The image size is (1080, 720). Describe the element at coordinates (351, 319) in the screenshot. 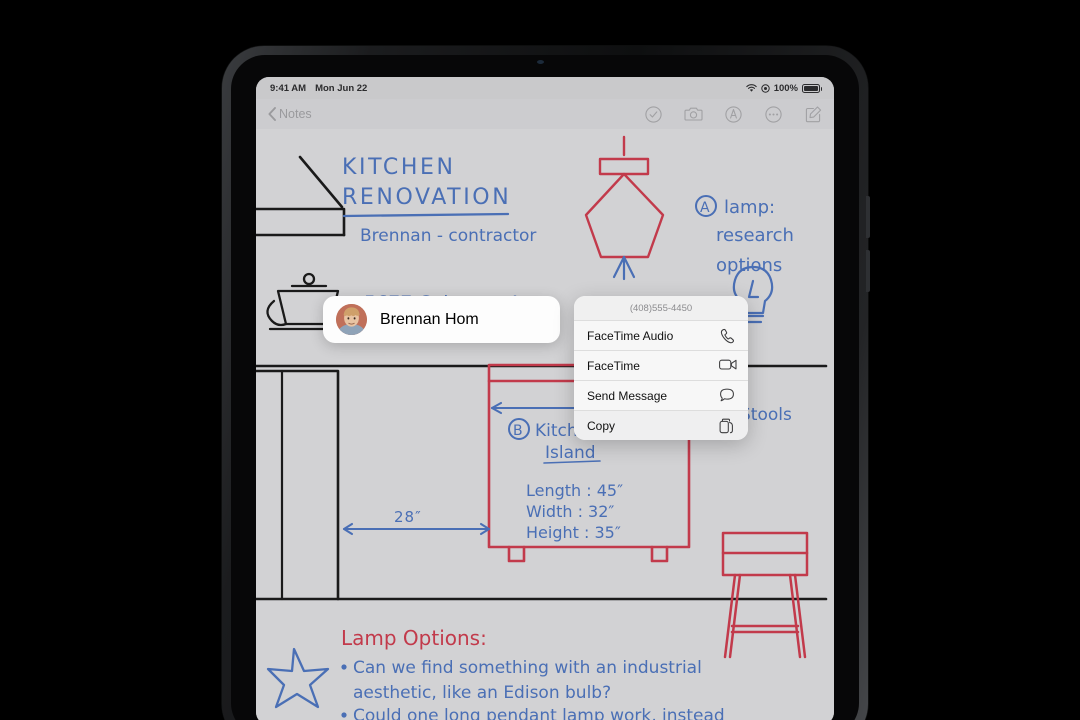

I see `contact-avatar` at that location.